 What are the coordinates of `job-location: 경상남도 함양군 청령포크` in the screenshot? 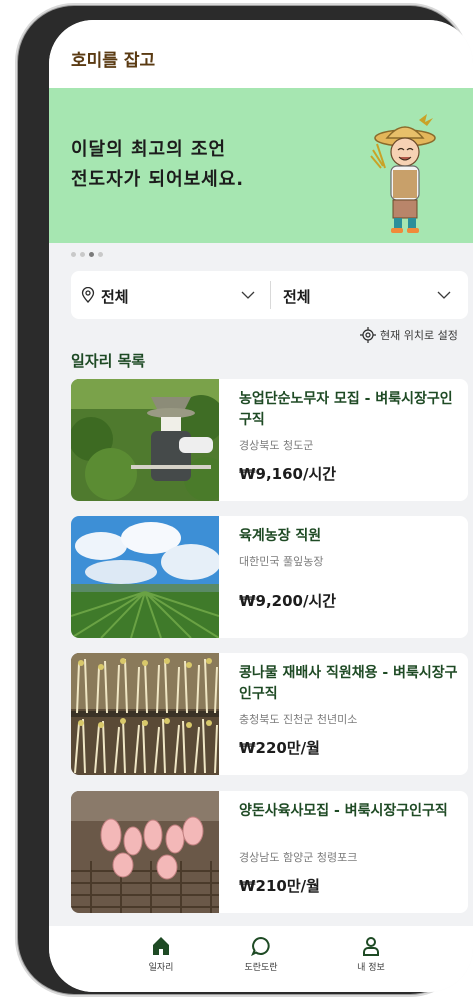 It's located at (298, 857).